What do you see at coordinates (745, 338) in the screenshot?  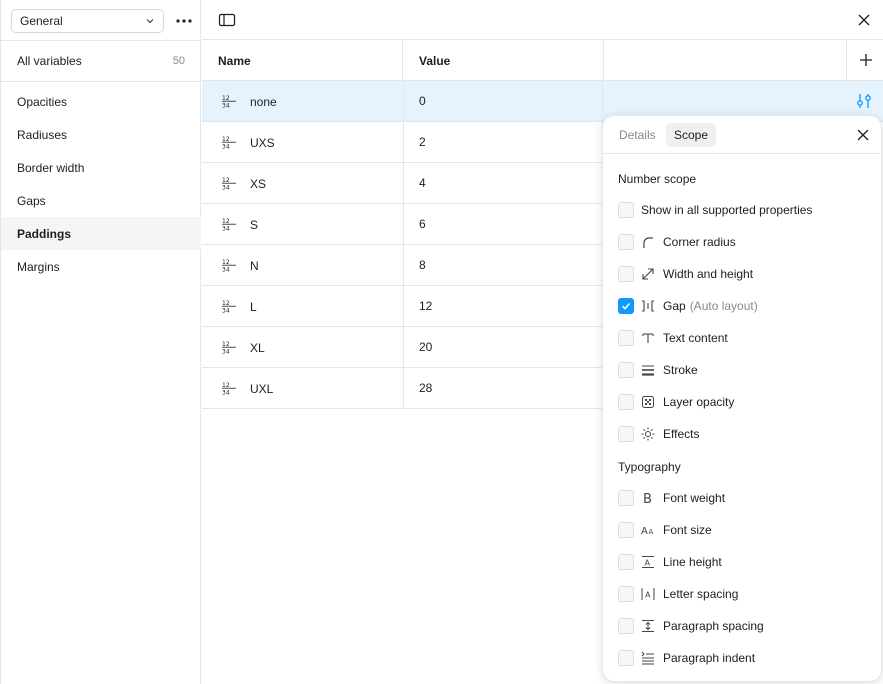 I see `scope-option-text-content: Text content` at bounding box center [745, 338].